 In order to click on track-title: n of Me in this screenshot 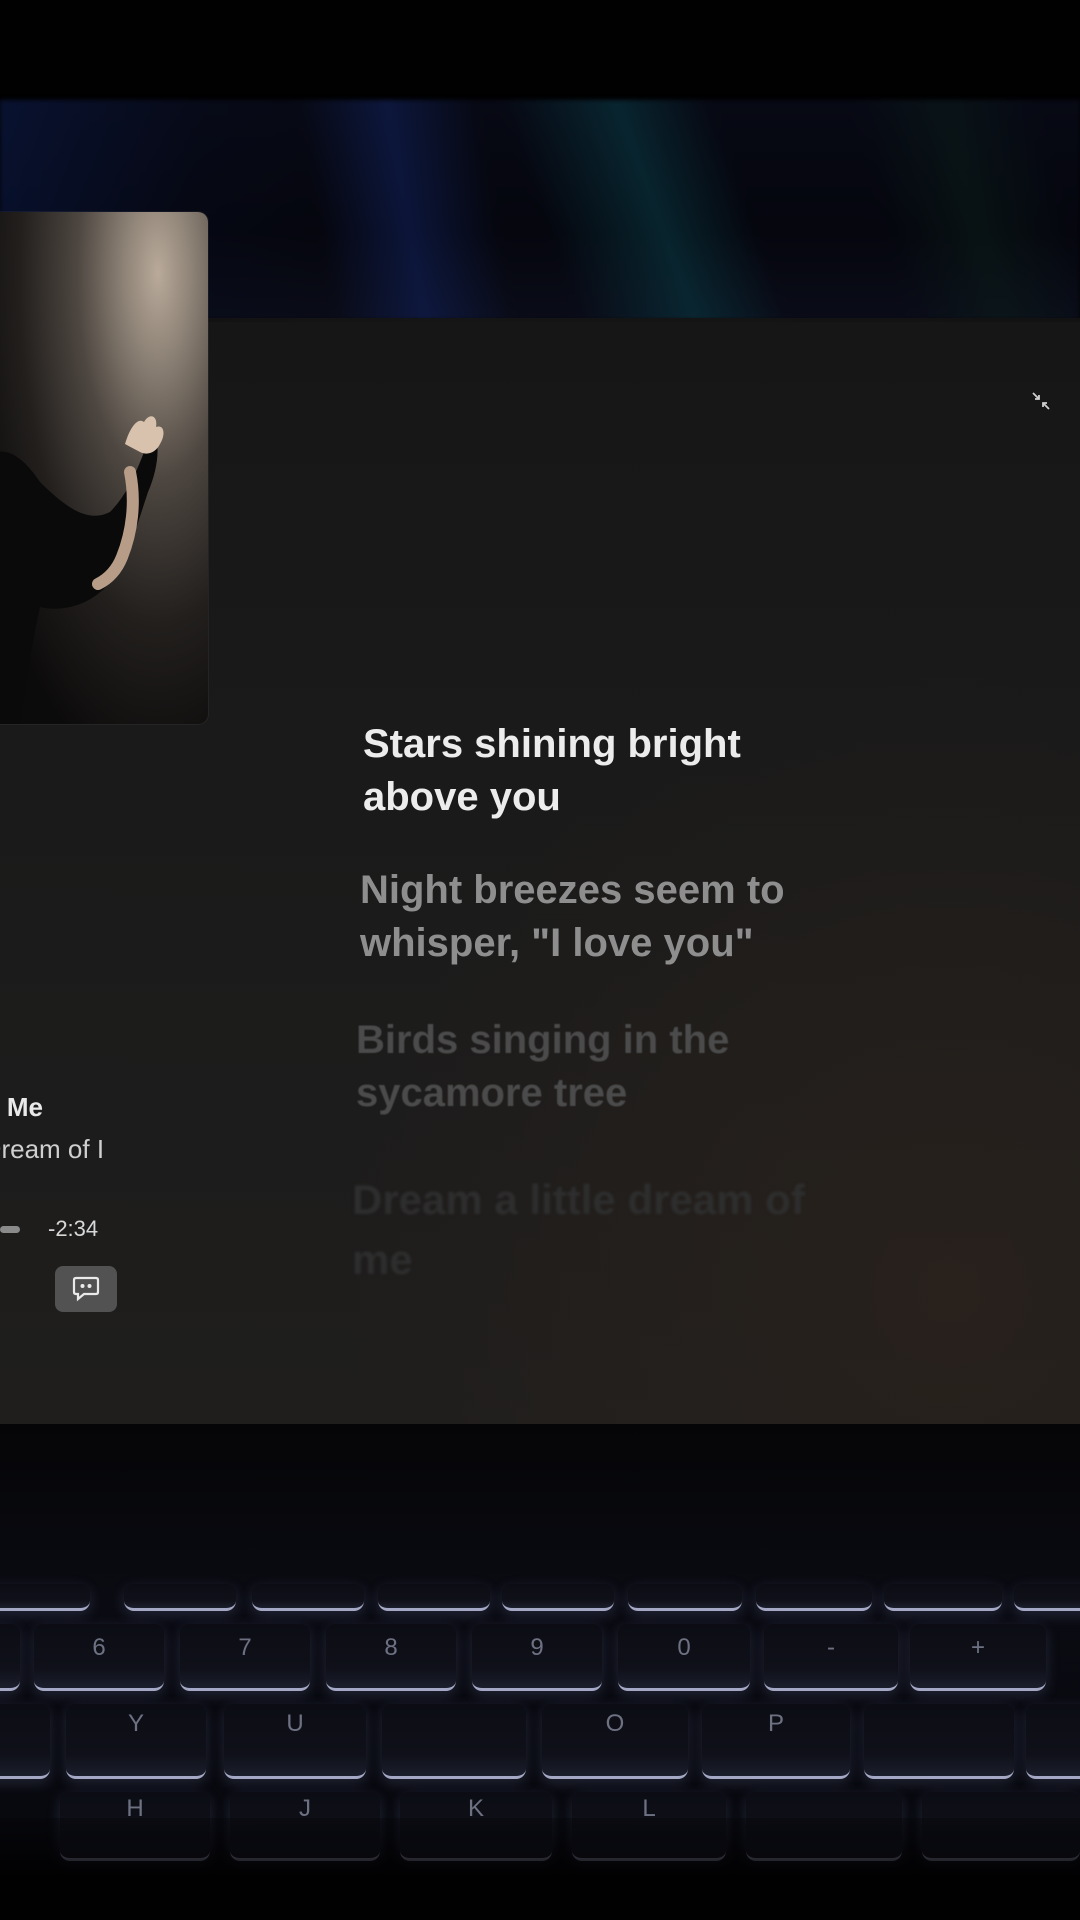, I will do `click(21, 1107)`.